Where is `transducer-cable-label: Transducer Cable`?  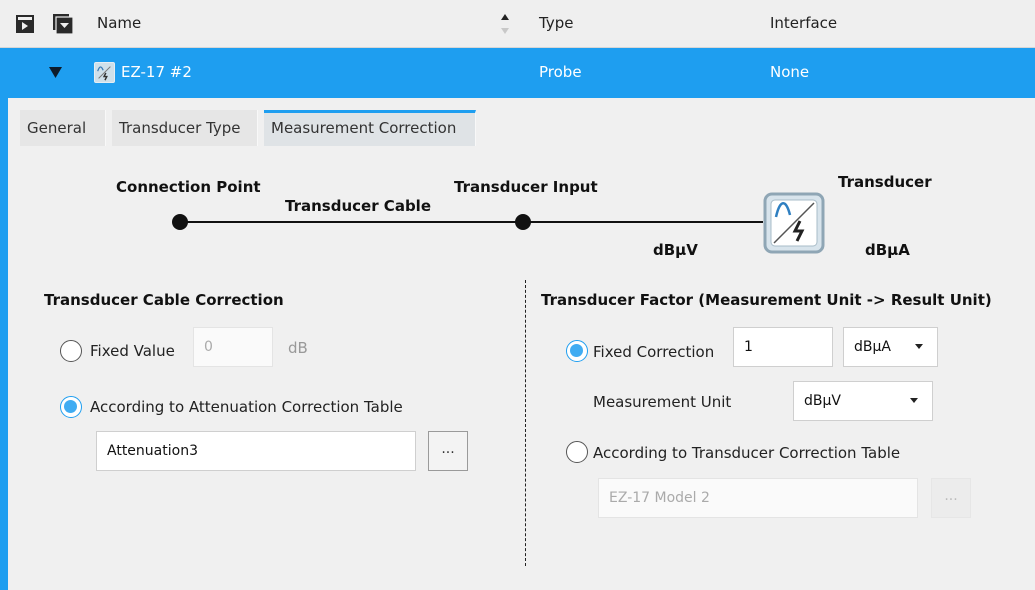
transducer-cable-label: Transducer Cable is located at coordinates (358, 206).